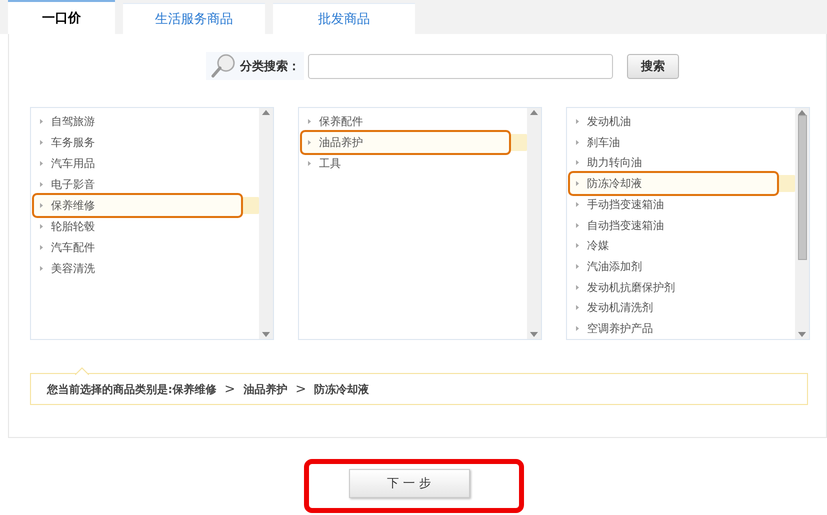 The height and width of the screenshot is (515, 827). I want to click on category-item: 美容清洗, so click(146, 268).